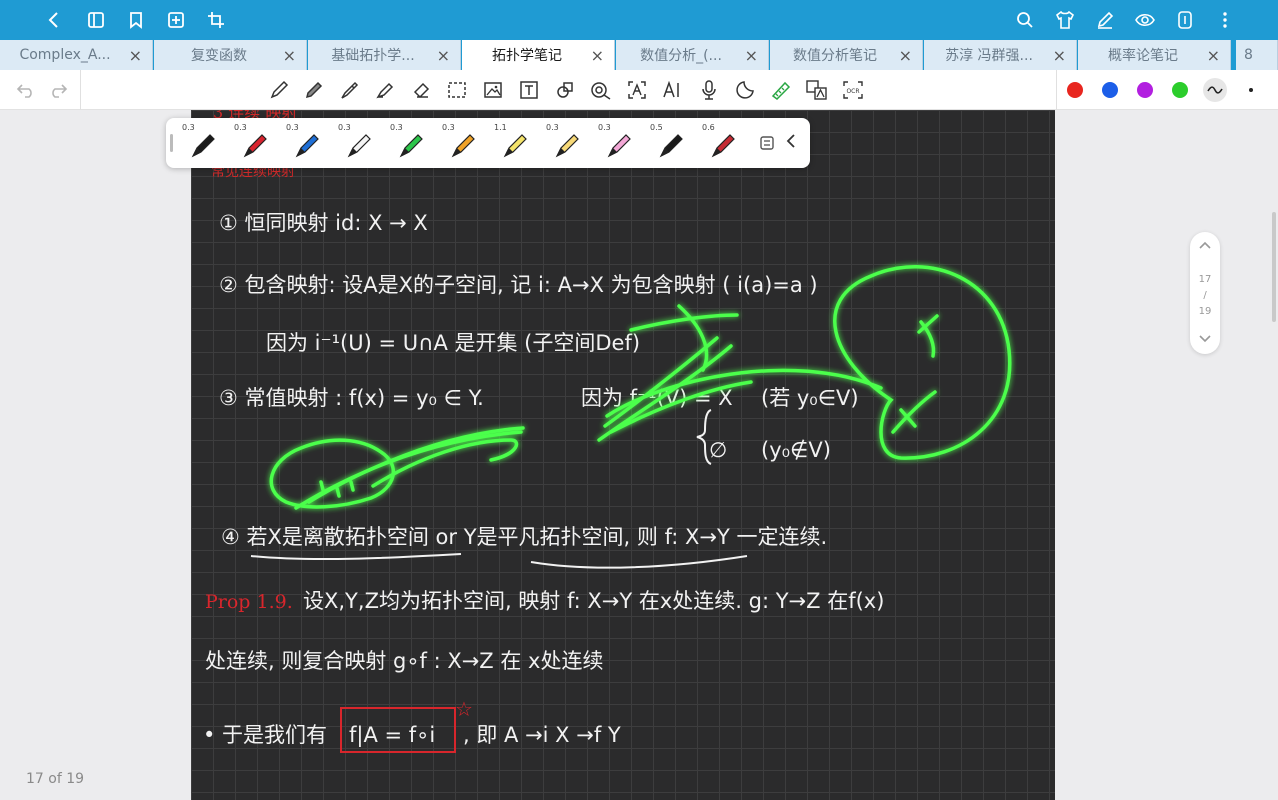 Image resolution: width=1278 pixels, height=800 pixels. I want to click on drag-handle, so click(171, 143).